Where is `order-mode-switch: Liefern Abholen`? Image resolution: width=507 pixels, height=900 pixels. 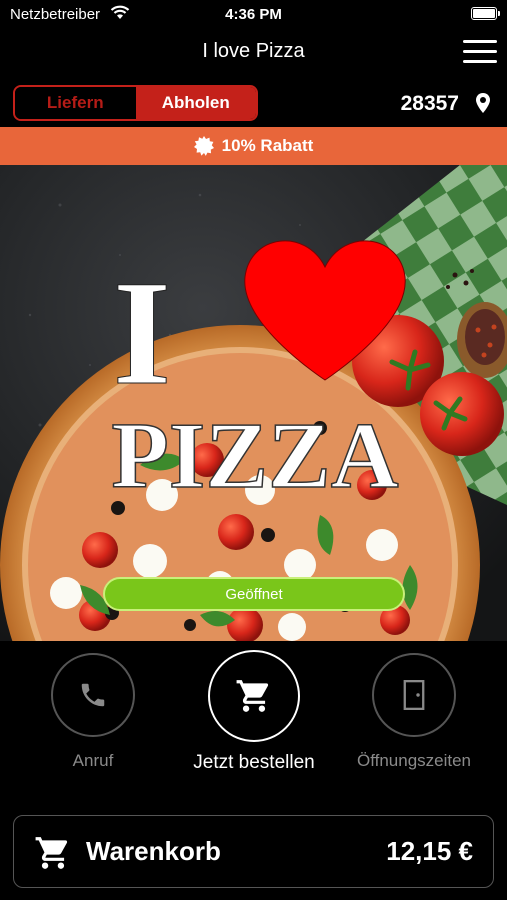 order-mode-switch: Liefern Abholen is located at coordinates (135, 103).